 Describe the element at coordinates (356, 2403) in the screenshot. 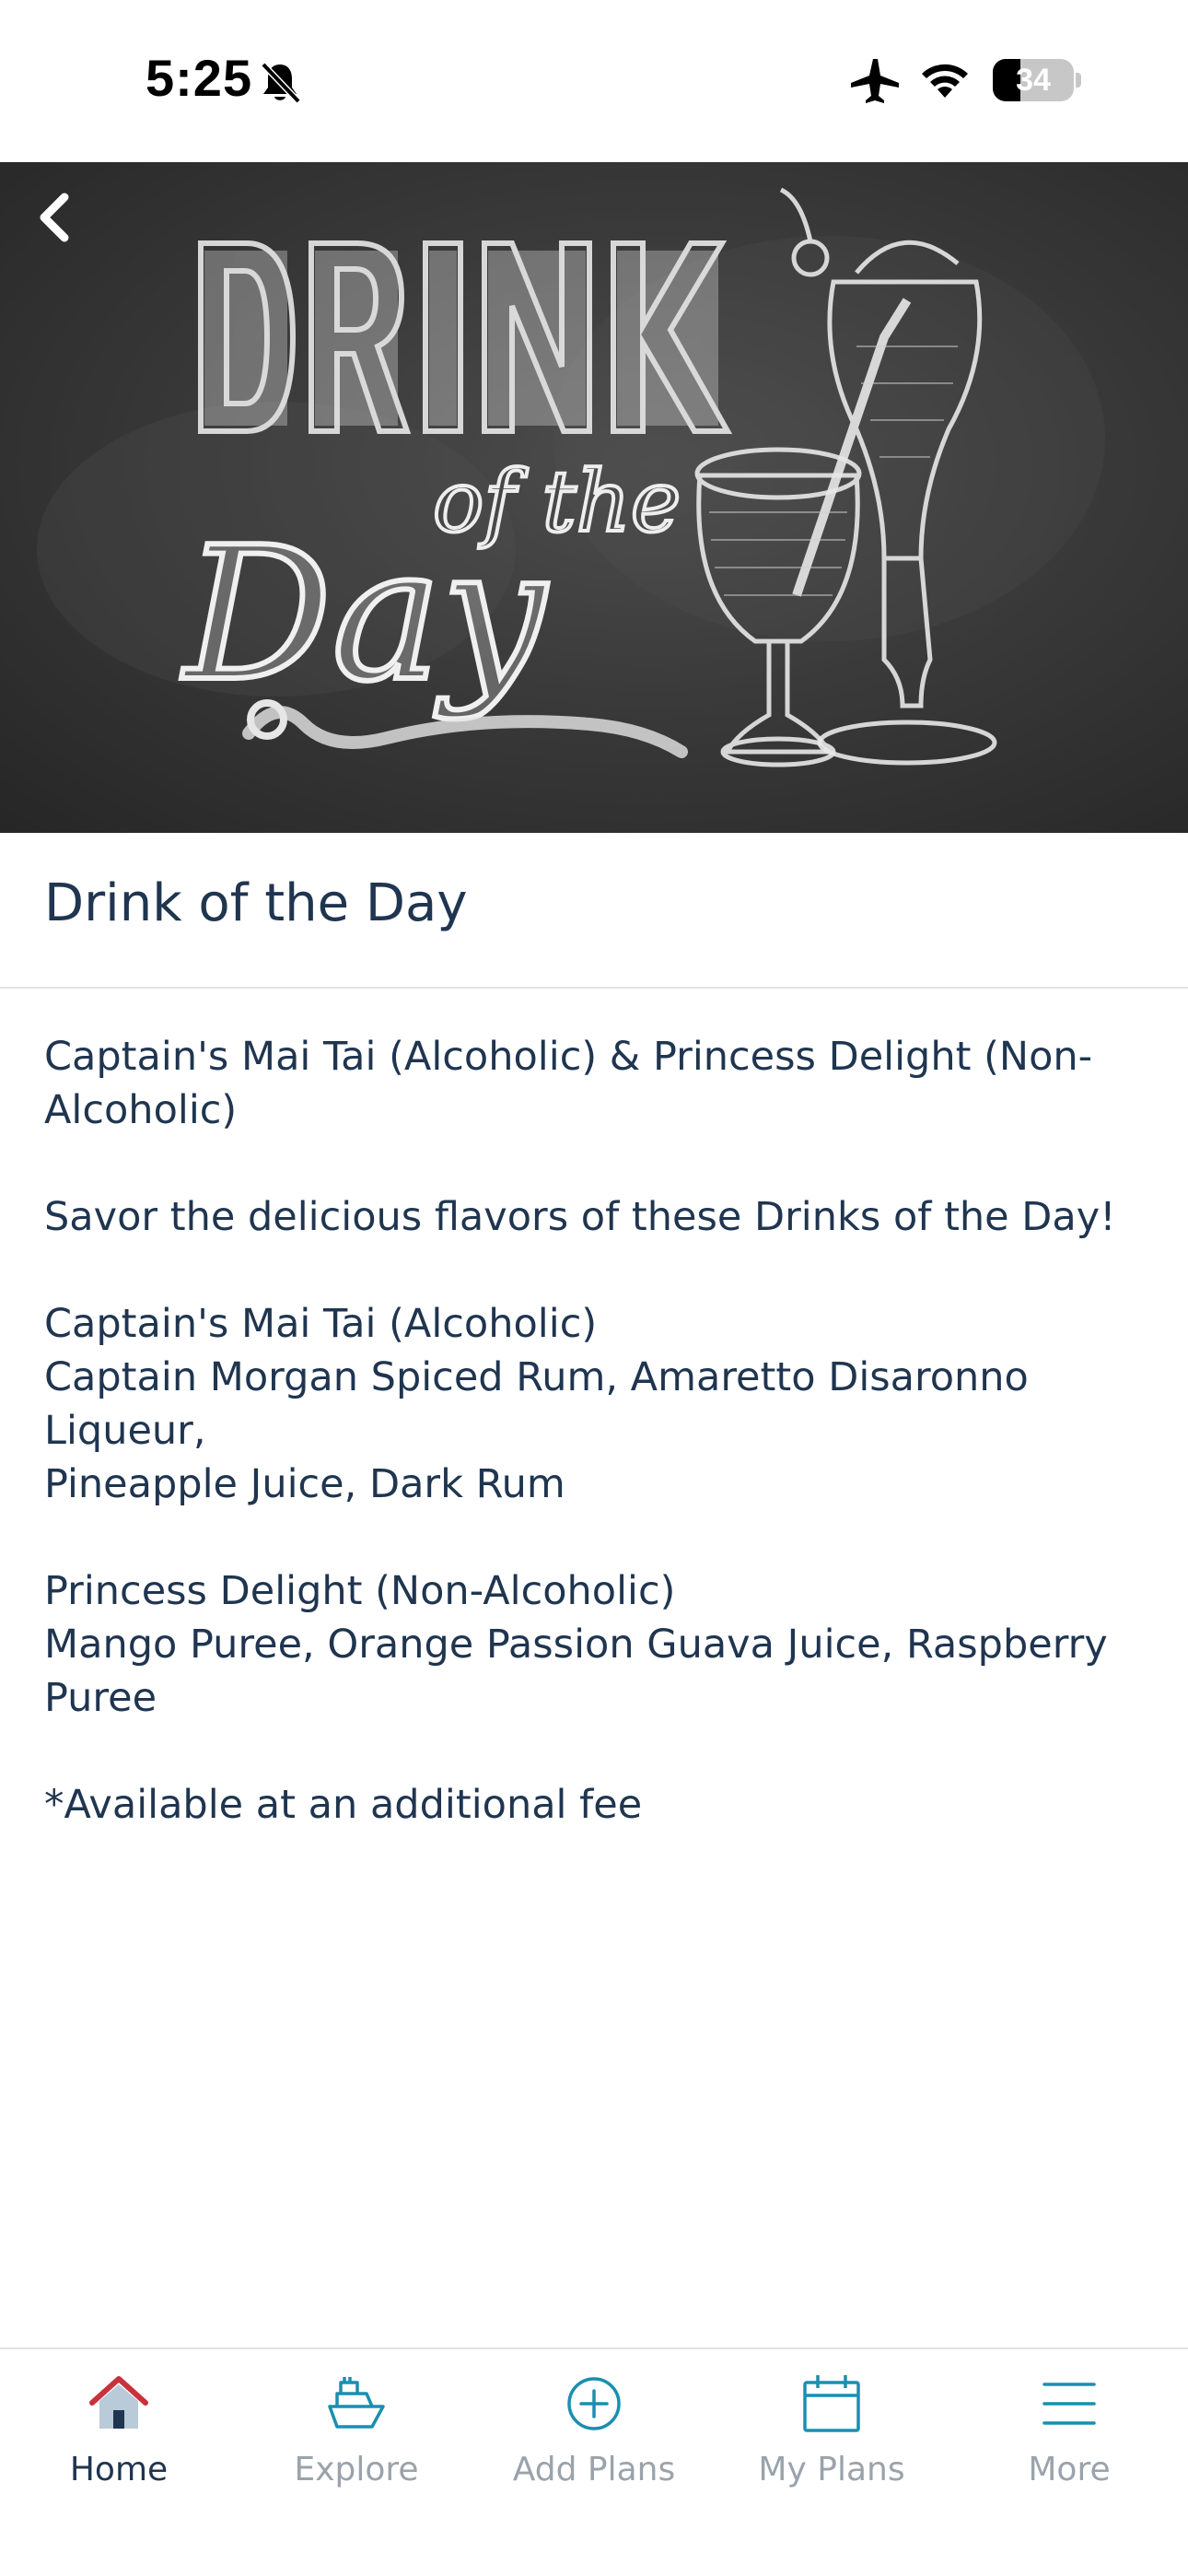

I see `ship-icon` at that location.